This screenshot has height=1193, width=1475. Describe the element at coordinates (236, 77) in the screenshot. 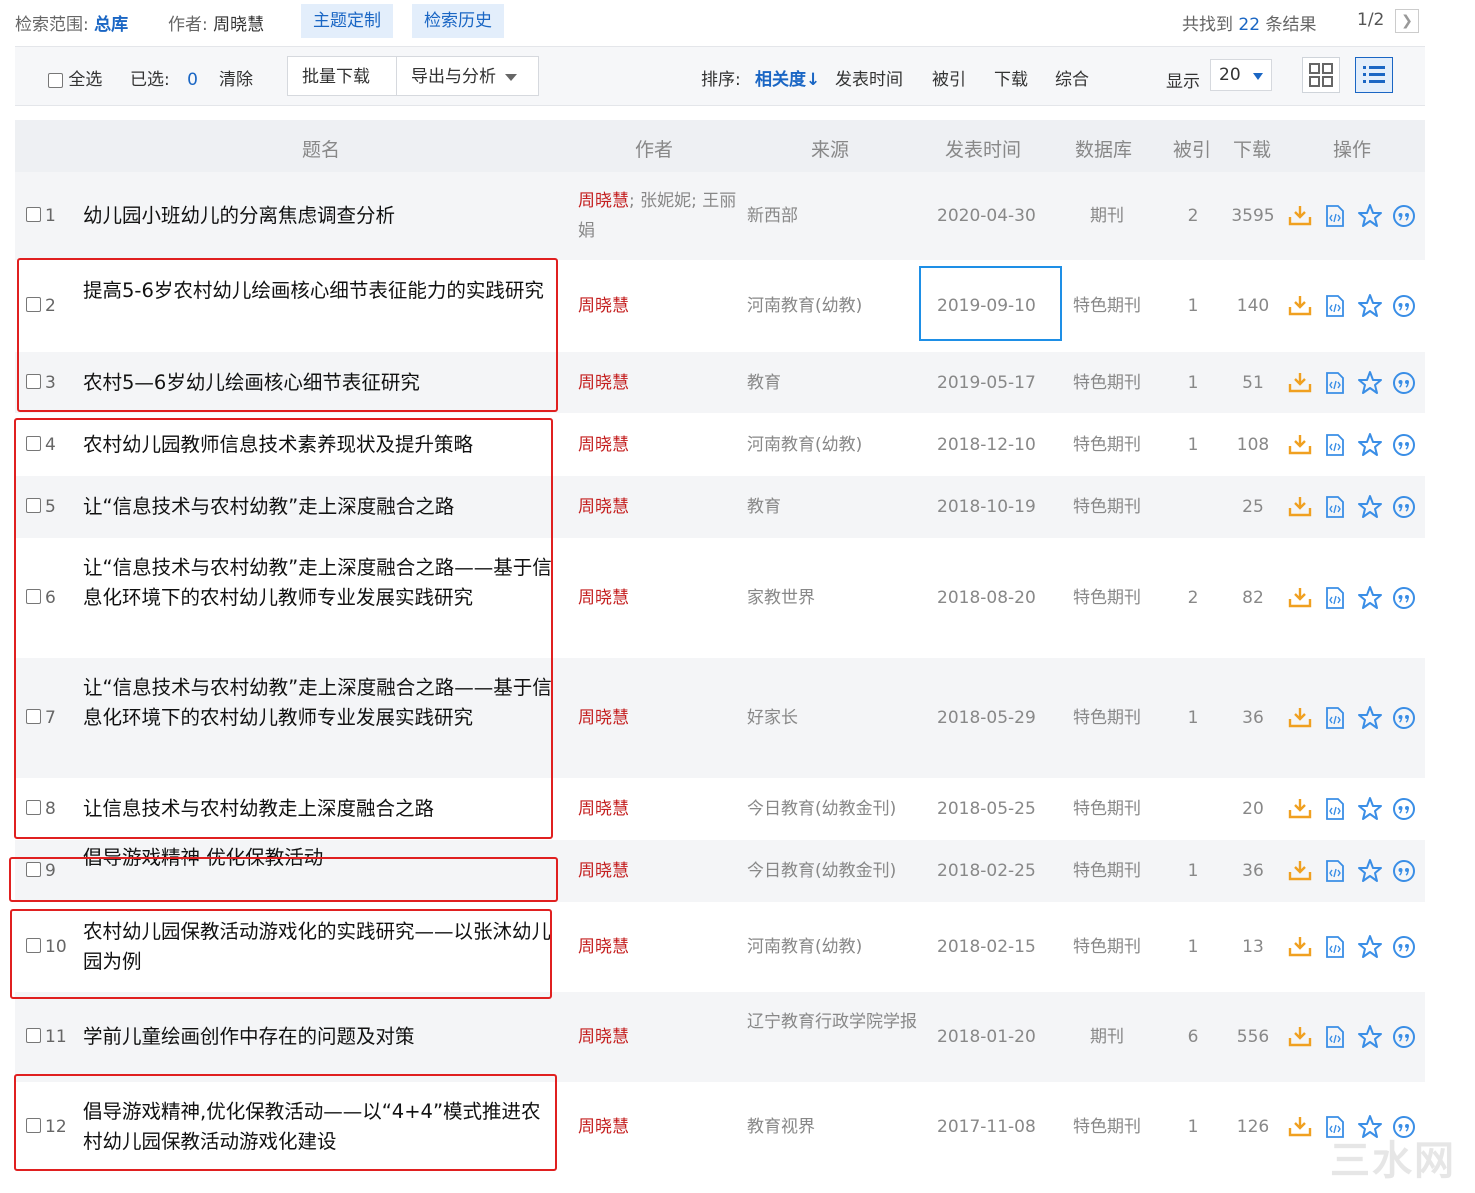

I see `clear-button: 清除` at that location.